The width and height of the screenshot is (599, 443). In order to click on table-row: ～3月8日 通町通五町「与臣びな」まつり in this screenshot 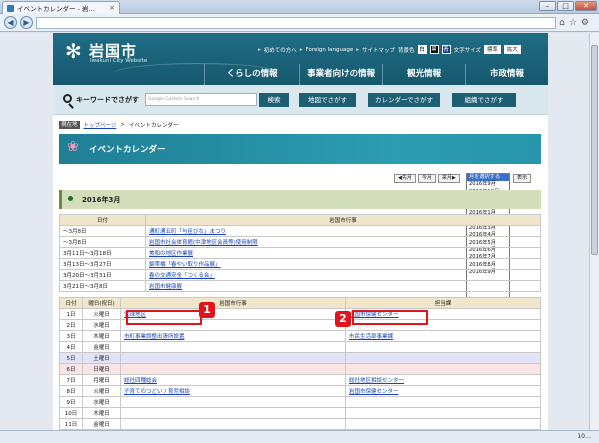, I will do `click(300, 231)`.